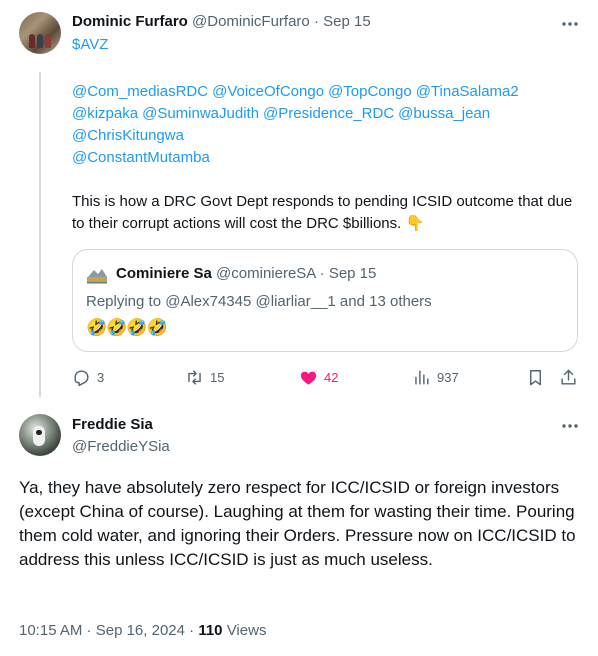 The image size is (598, 656). What do you see at coordinates (265, 273) in the screenshot?
I see `quote-author-handle: @cominiereSA` at bounding box center [265, 273].